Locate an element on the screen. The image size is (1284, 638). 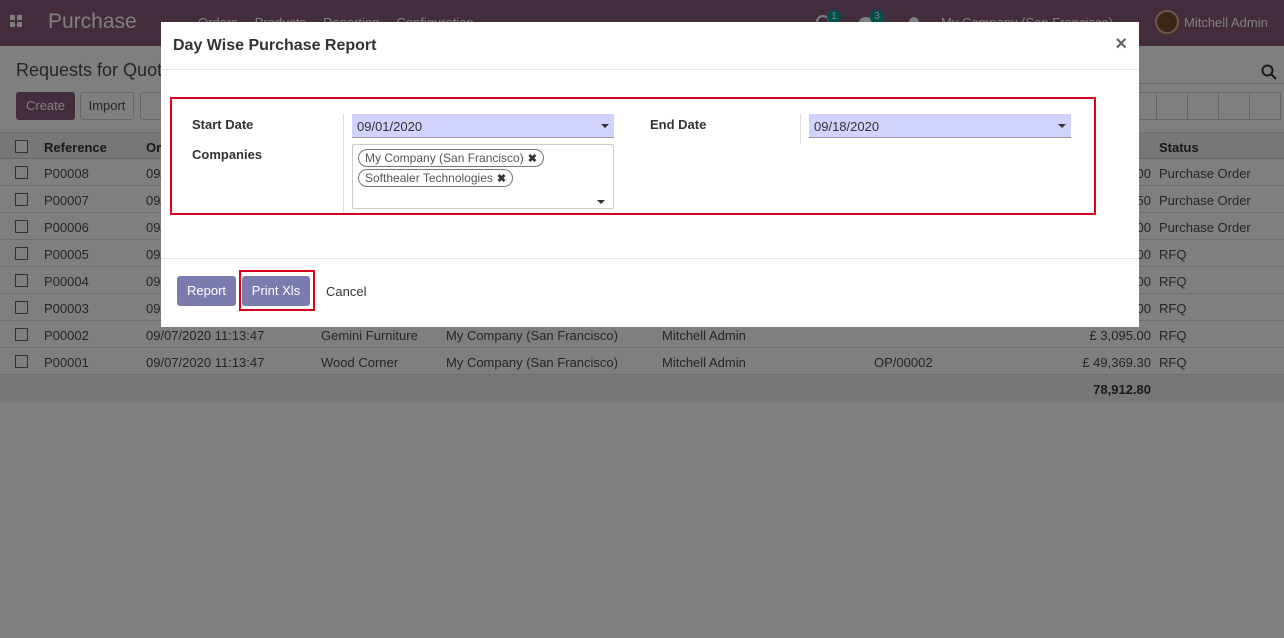
company-tag-label: My Company (San Francisco) is located at coordinates (444, 158).